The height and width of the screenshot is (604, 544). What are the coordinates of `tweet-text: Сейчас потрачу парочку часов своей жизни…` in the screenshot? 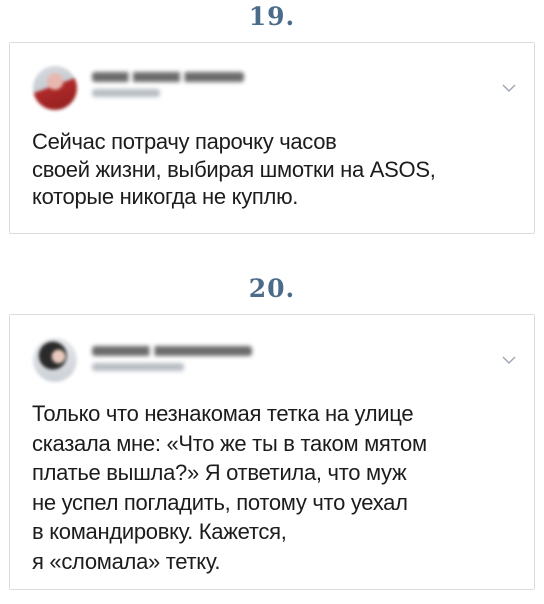 It's located at (273, 169).